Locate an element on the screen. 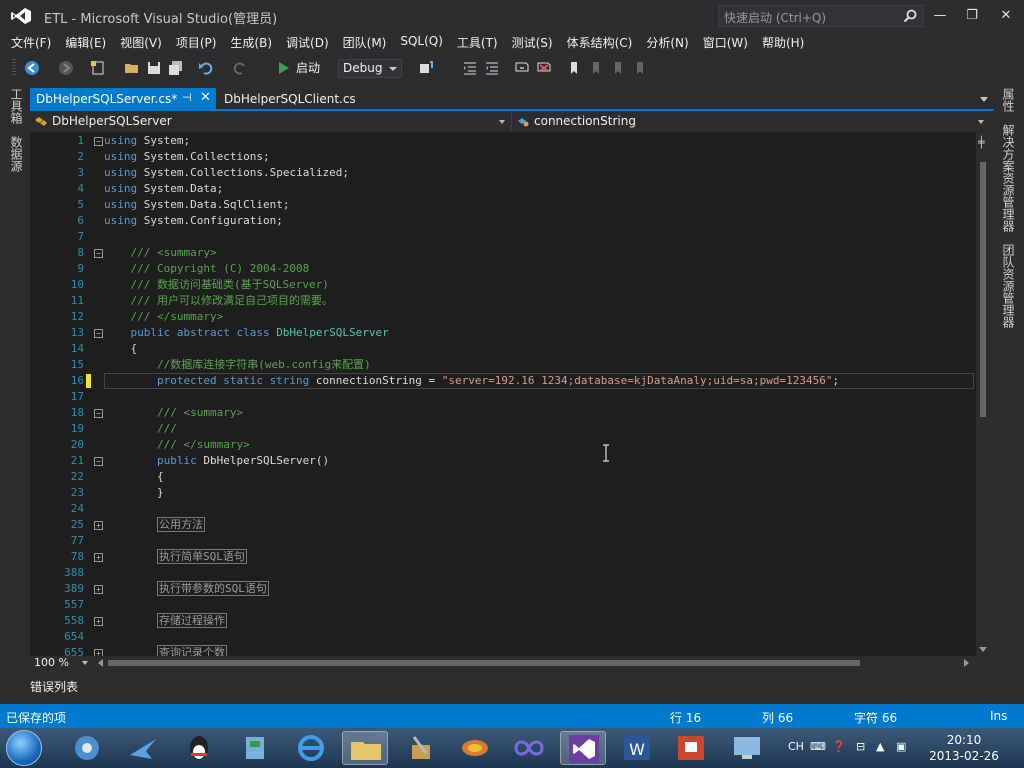  bookmark-icon is located at coordinates (574, 68).